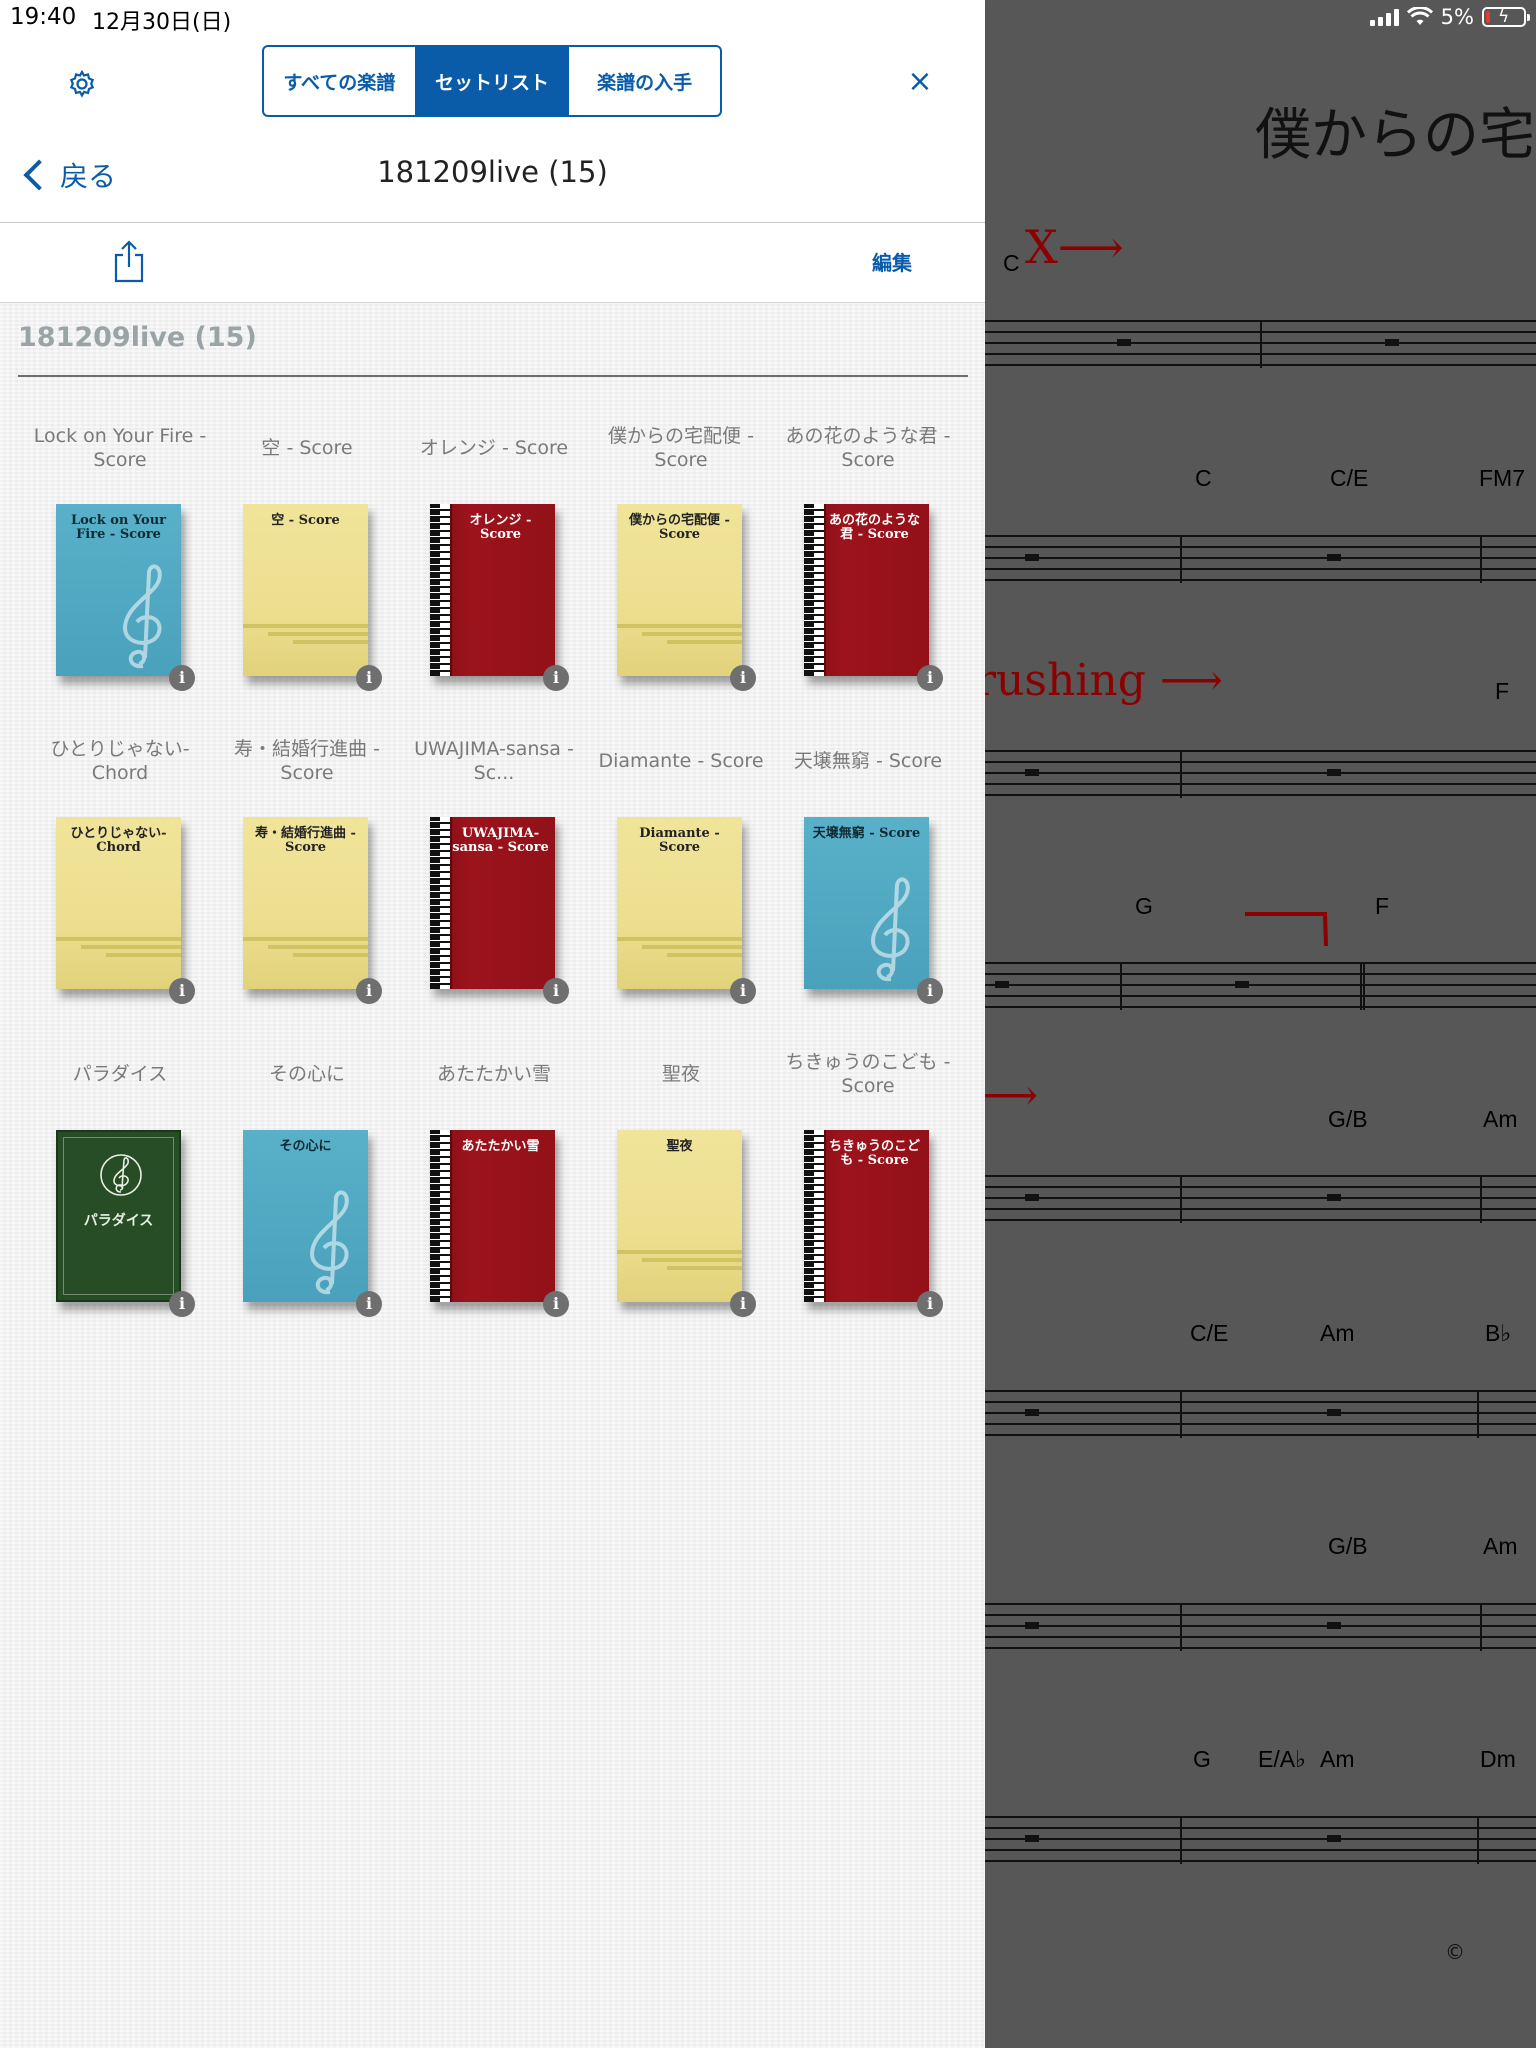  I want to click on book-item: あの花のような君 - Score あの花のような君 - Score i, so click(868, 565).